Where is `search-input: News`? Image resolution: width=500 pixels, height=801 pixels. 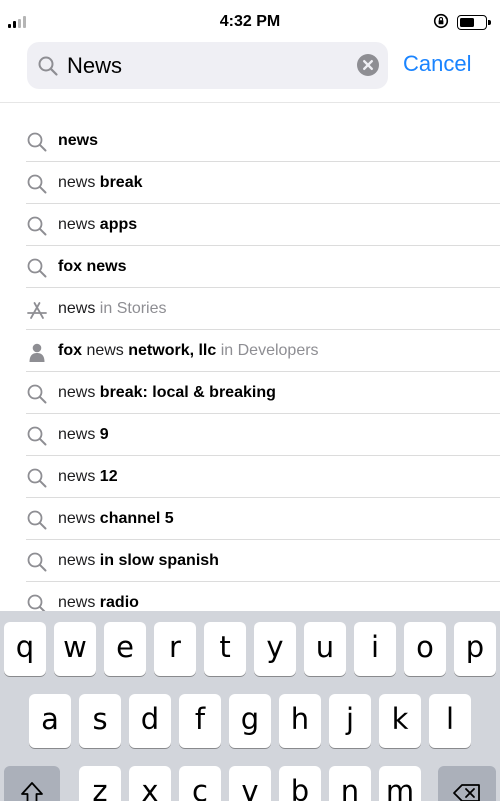
search-input: News is located at coordinates (94, 65).